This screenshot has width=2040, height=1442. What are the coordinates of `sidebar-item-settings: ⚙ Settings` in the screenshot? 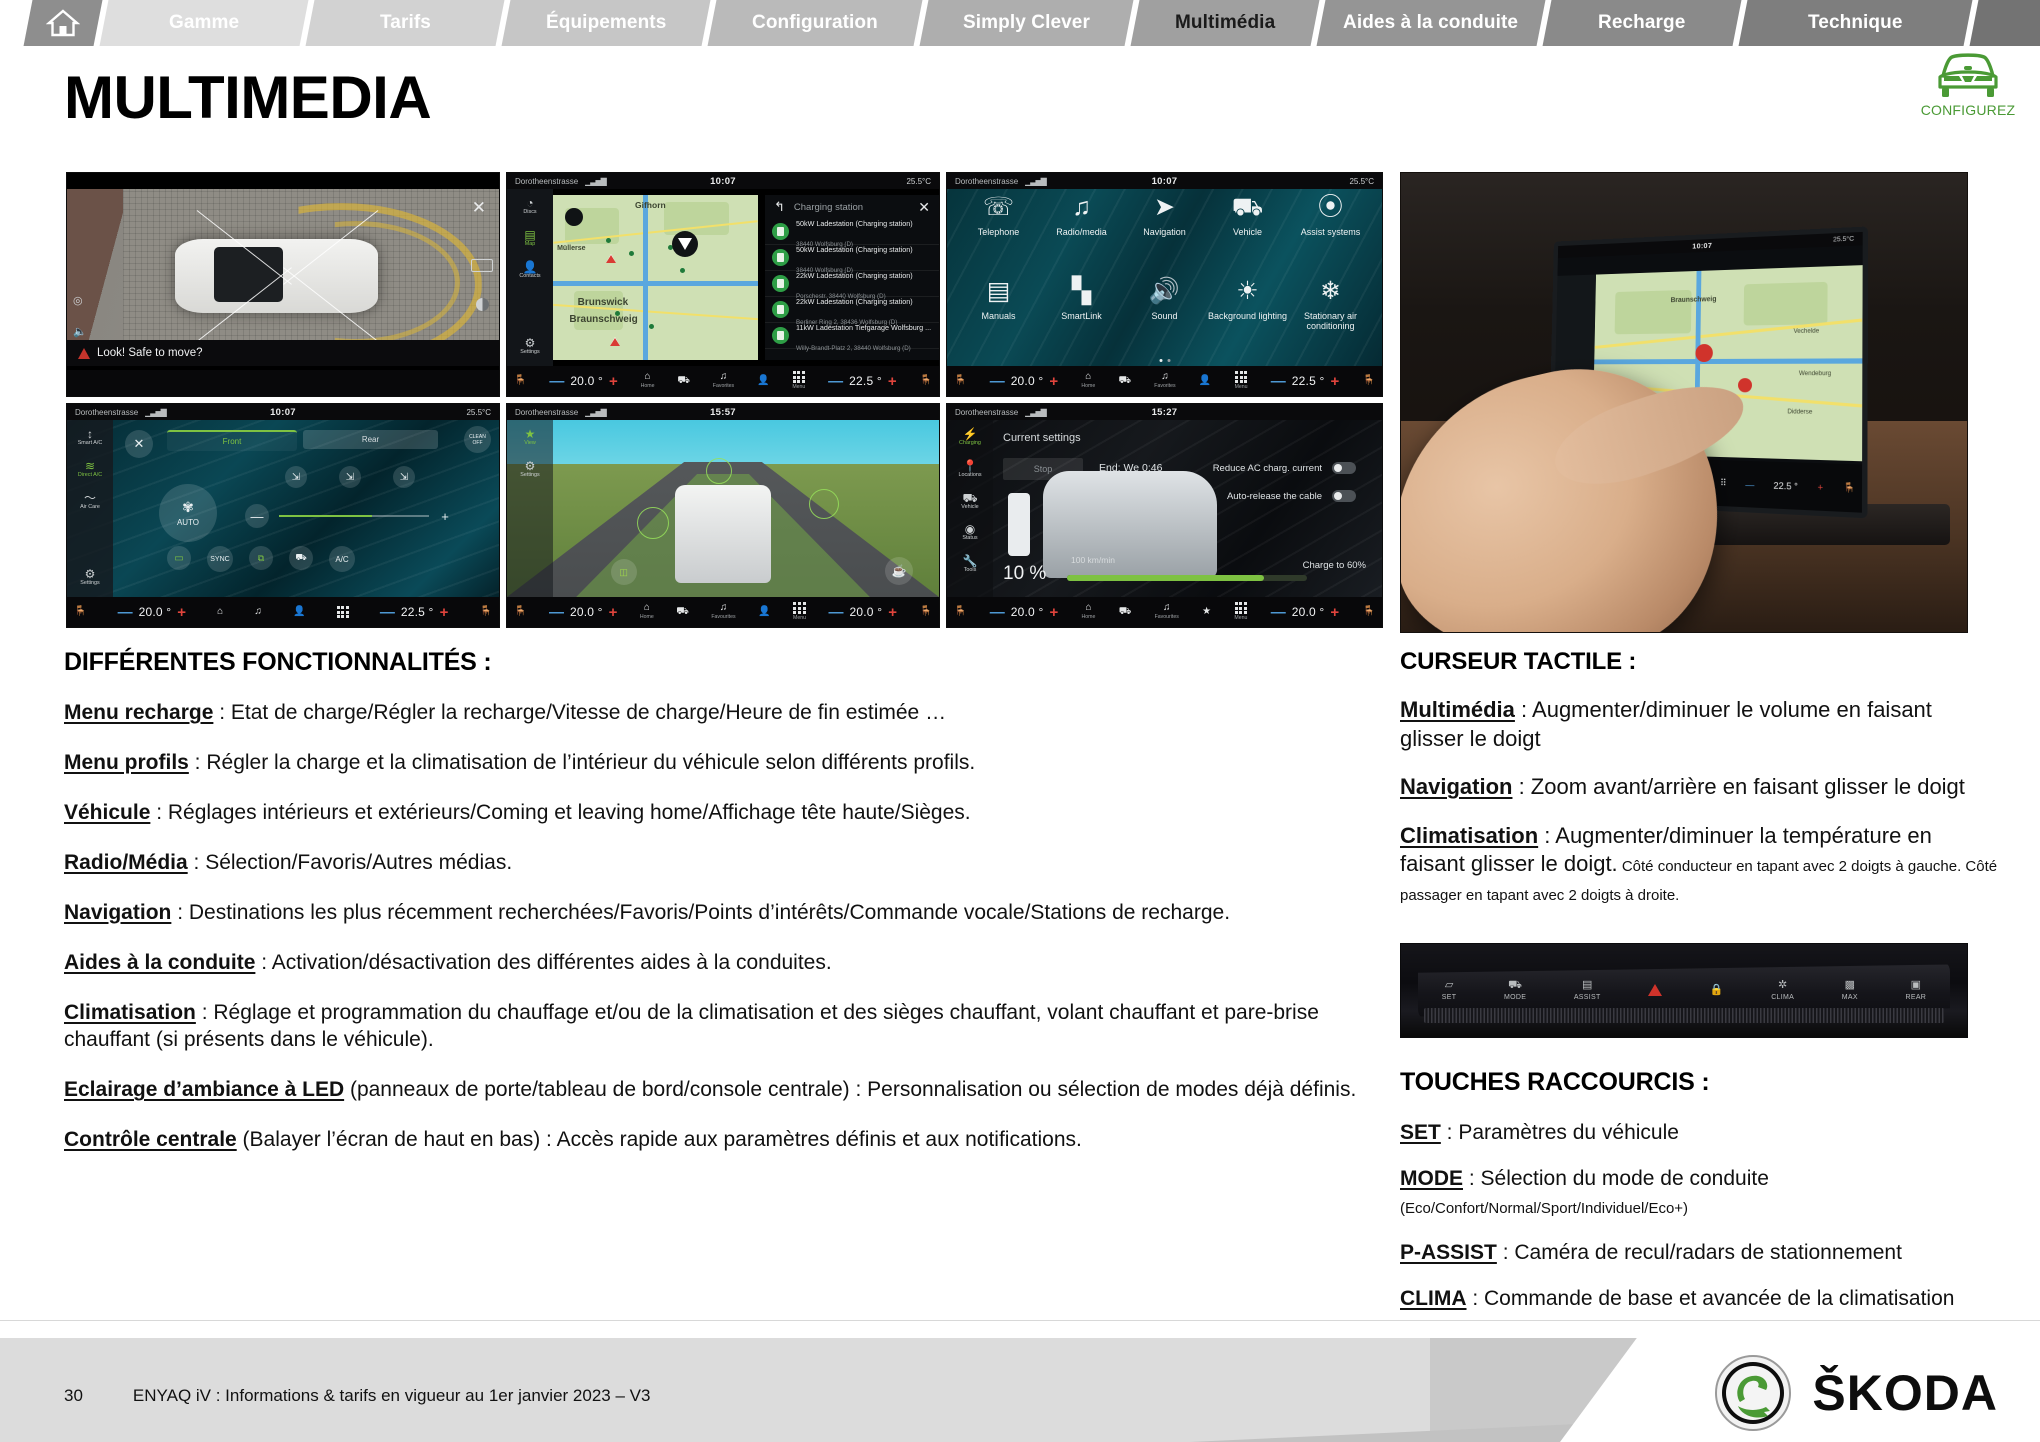 It's located at (529, 469).